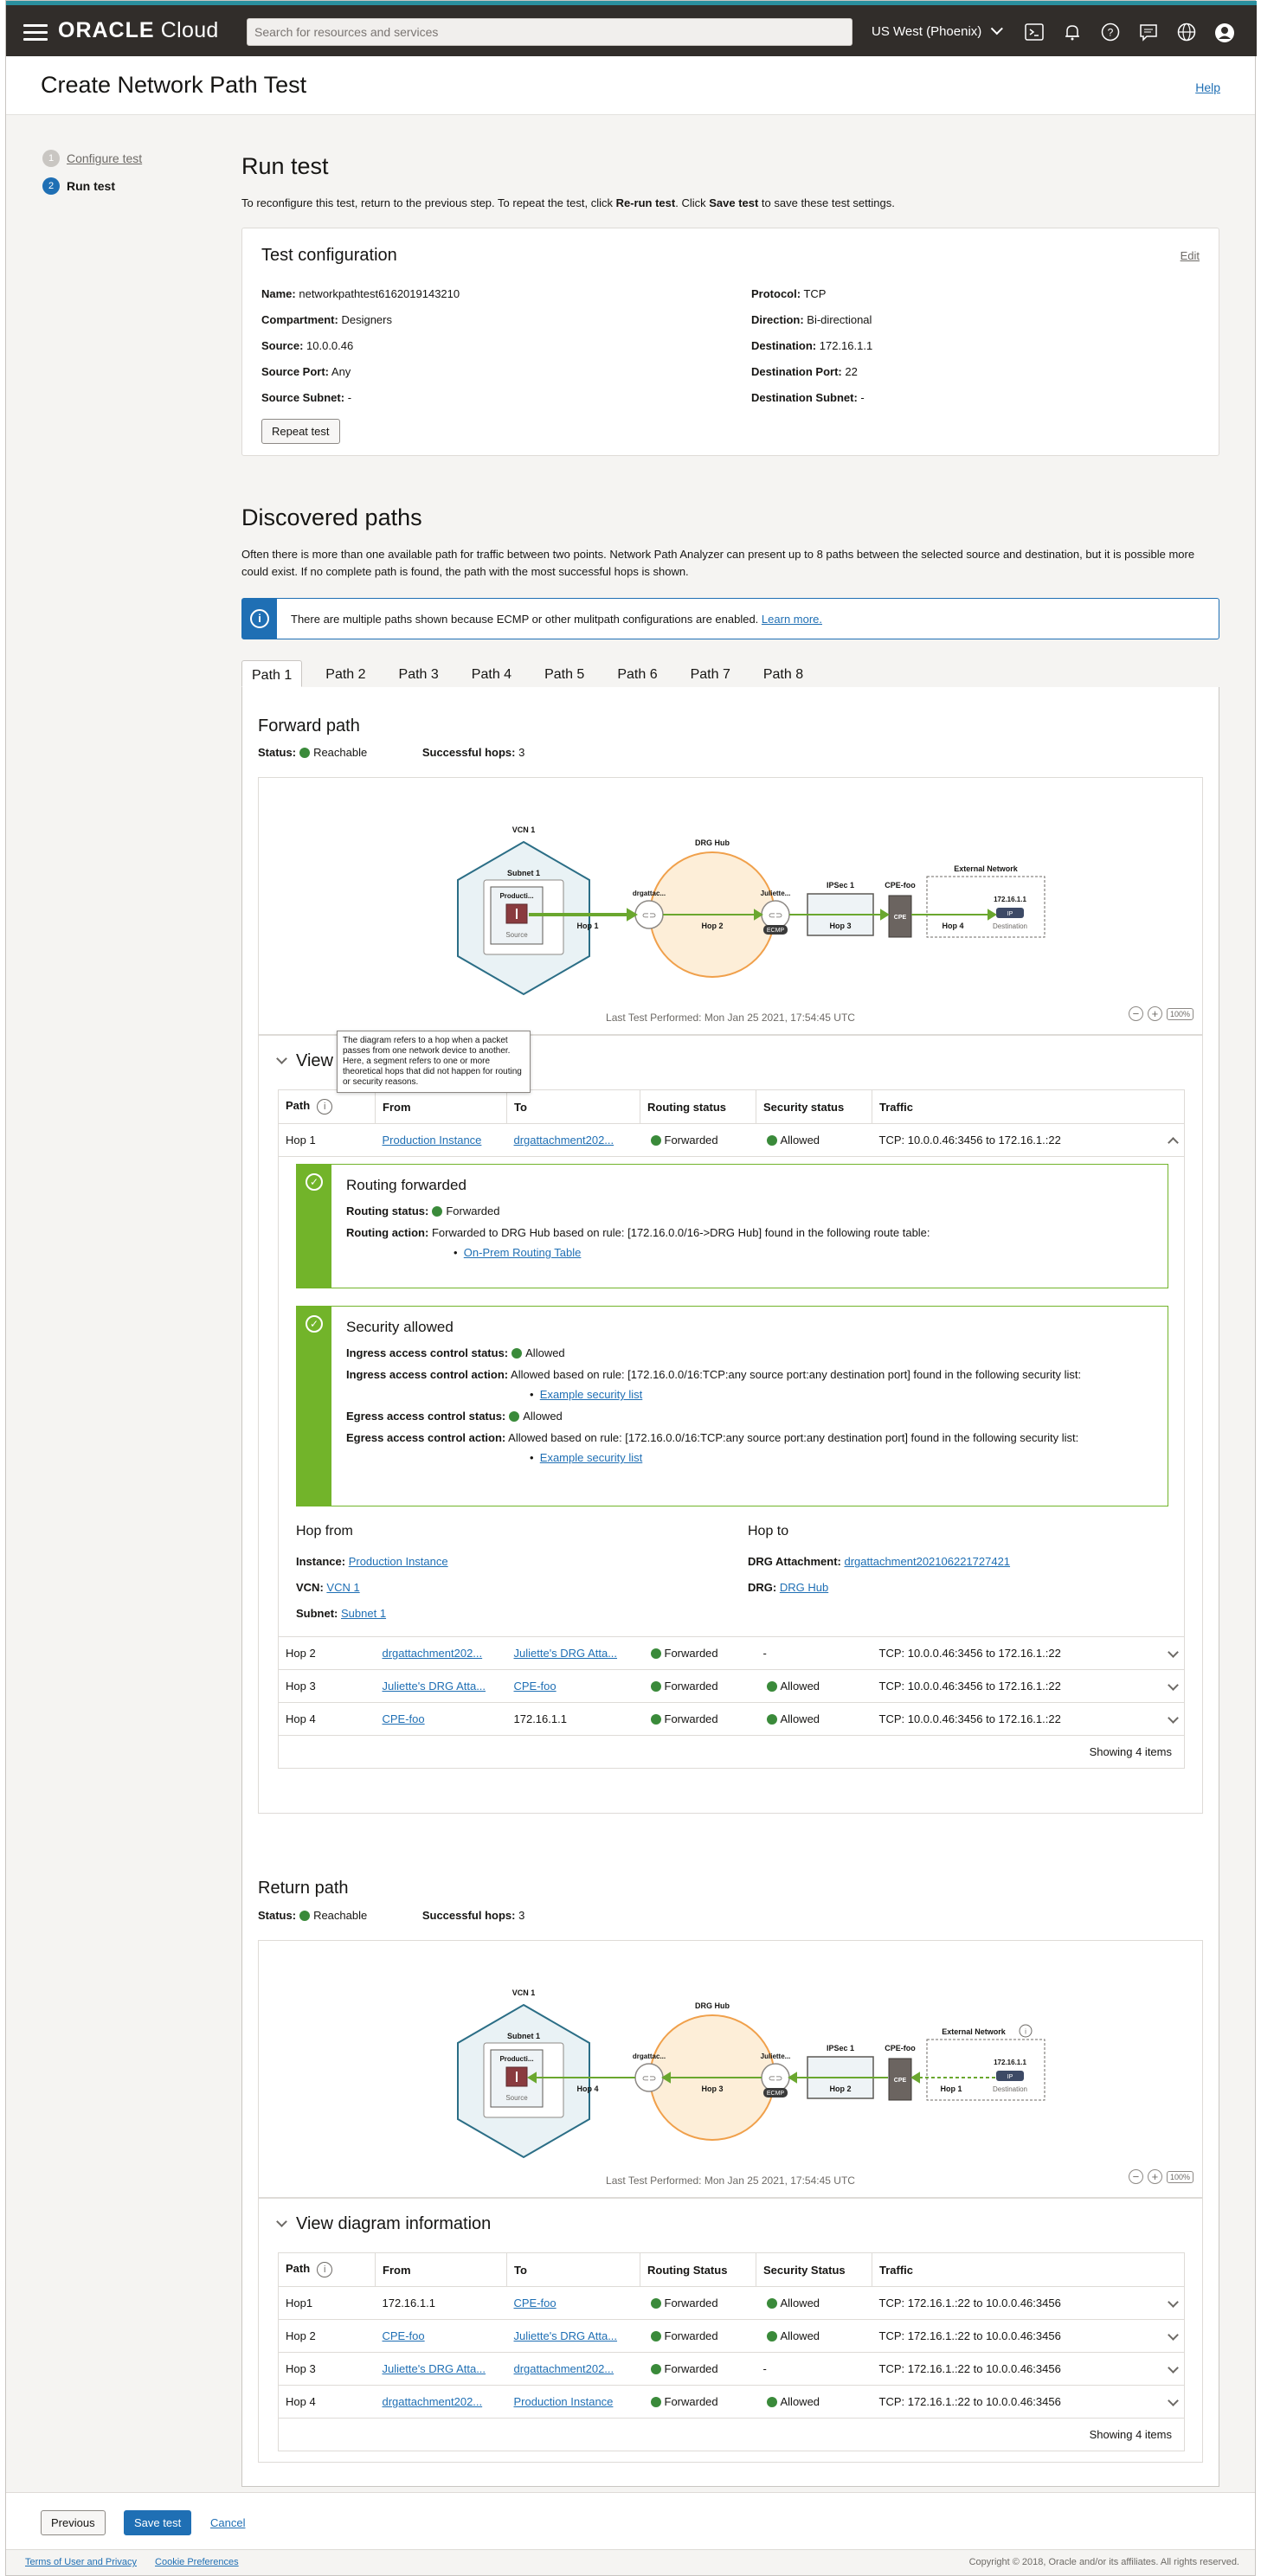 This screenshot has height=2576, width=1261. I want to click on region-selector: US West (Phoenix), so click(938, 30).